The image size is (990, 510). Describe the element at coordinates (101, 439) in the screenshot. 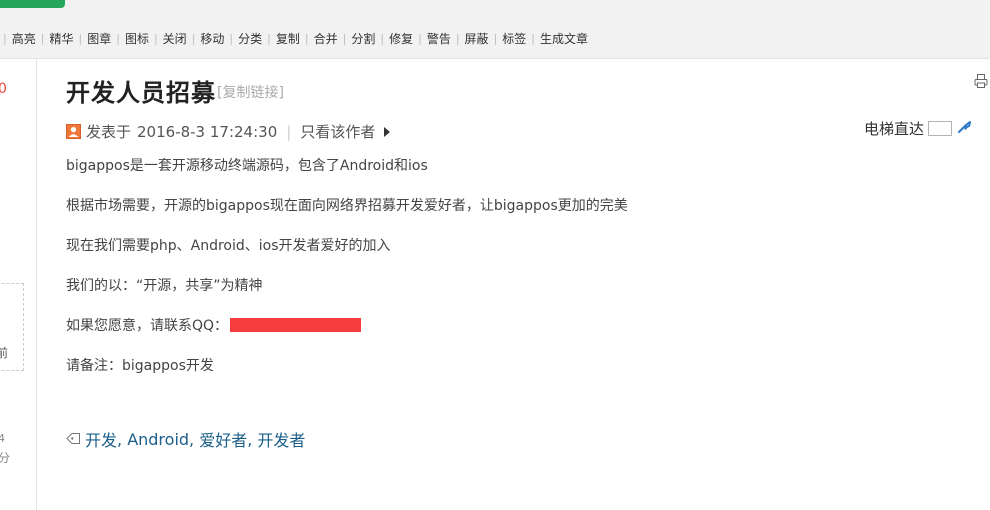

I see `tag-link: 开发` at that location.